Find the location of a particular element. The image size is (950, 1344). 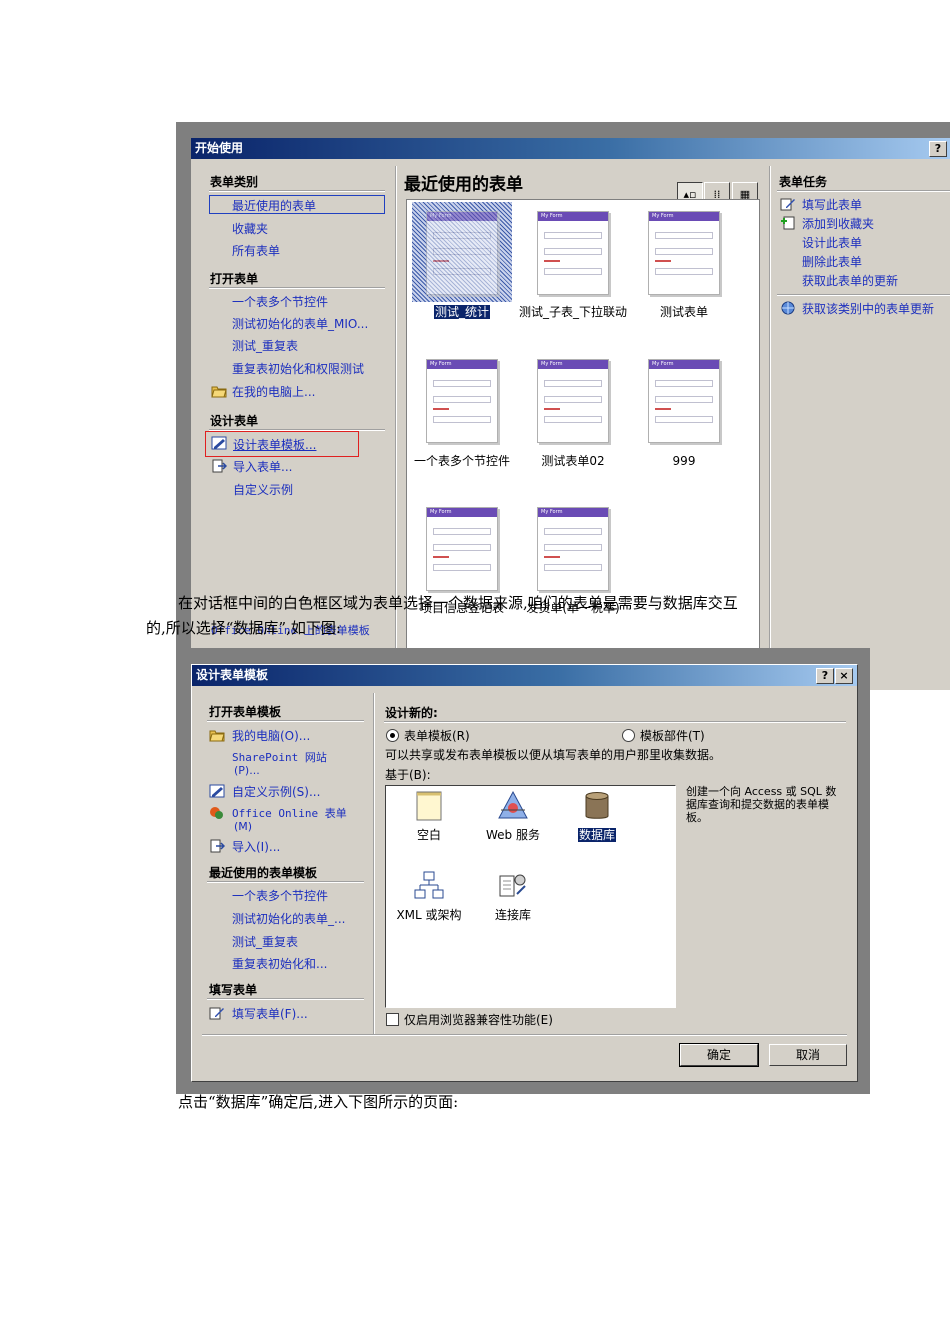

doc-paragraph-line: 的,所以选择“数据库”,如下图: is located at coordinates (243, 628).